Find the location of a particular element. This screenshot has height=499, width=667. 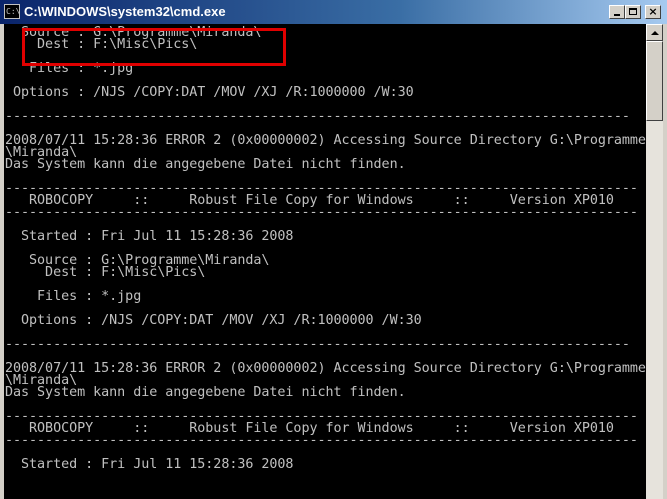

close-icon: × is located at coordinates (653, 11).